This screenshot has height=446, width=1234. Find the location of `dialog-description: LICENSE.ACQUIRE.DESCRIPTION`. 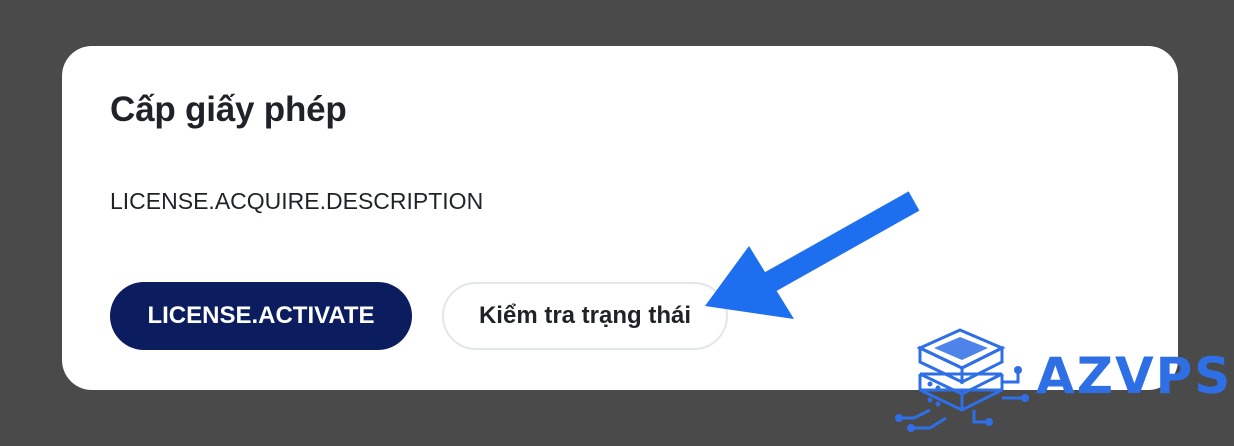

dialog-description: LICENSE.ACQUIRE.DESCRIPTION is located at coordinates (297, 201).